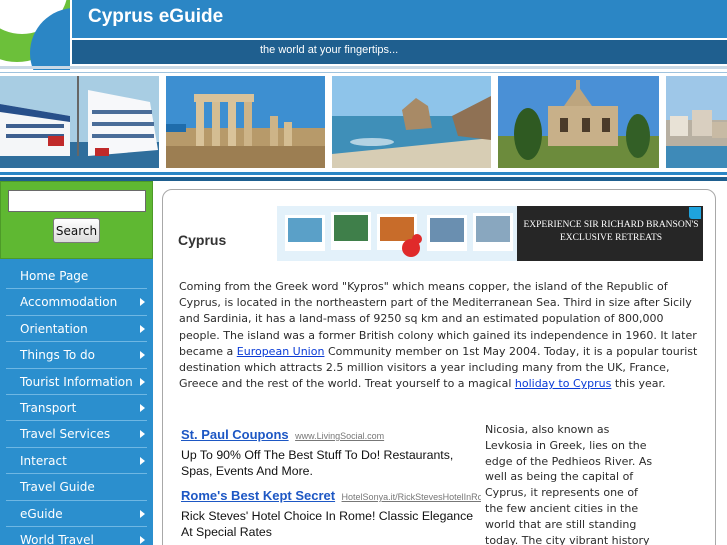 The height and width of the screenshot is (545, 727). Describe the element at coordinates (57, 487) in the screenshot. I see `nav-item-label: Travel Guide` at that location.